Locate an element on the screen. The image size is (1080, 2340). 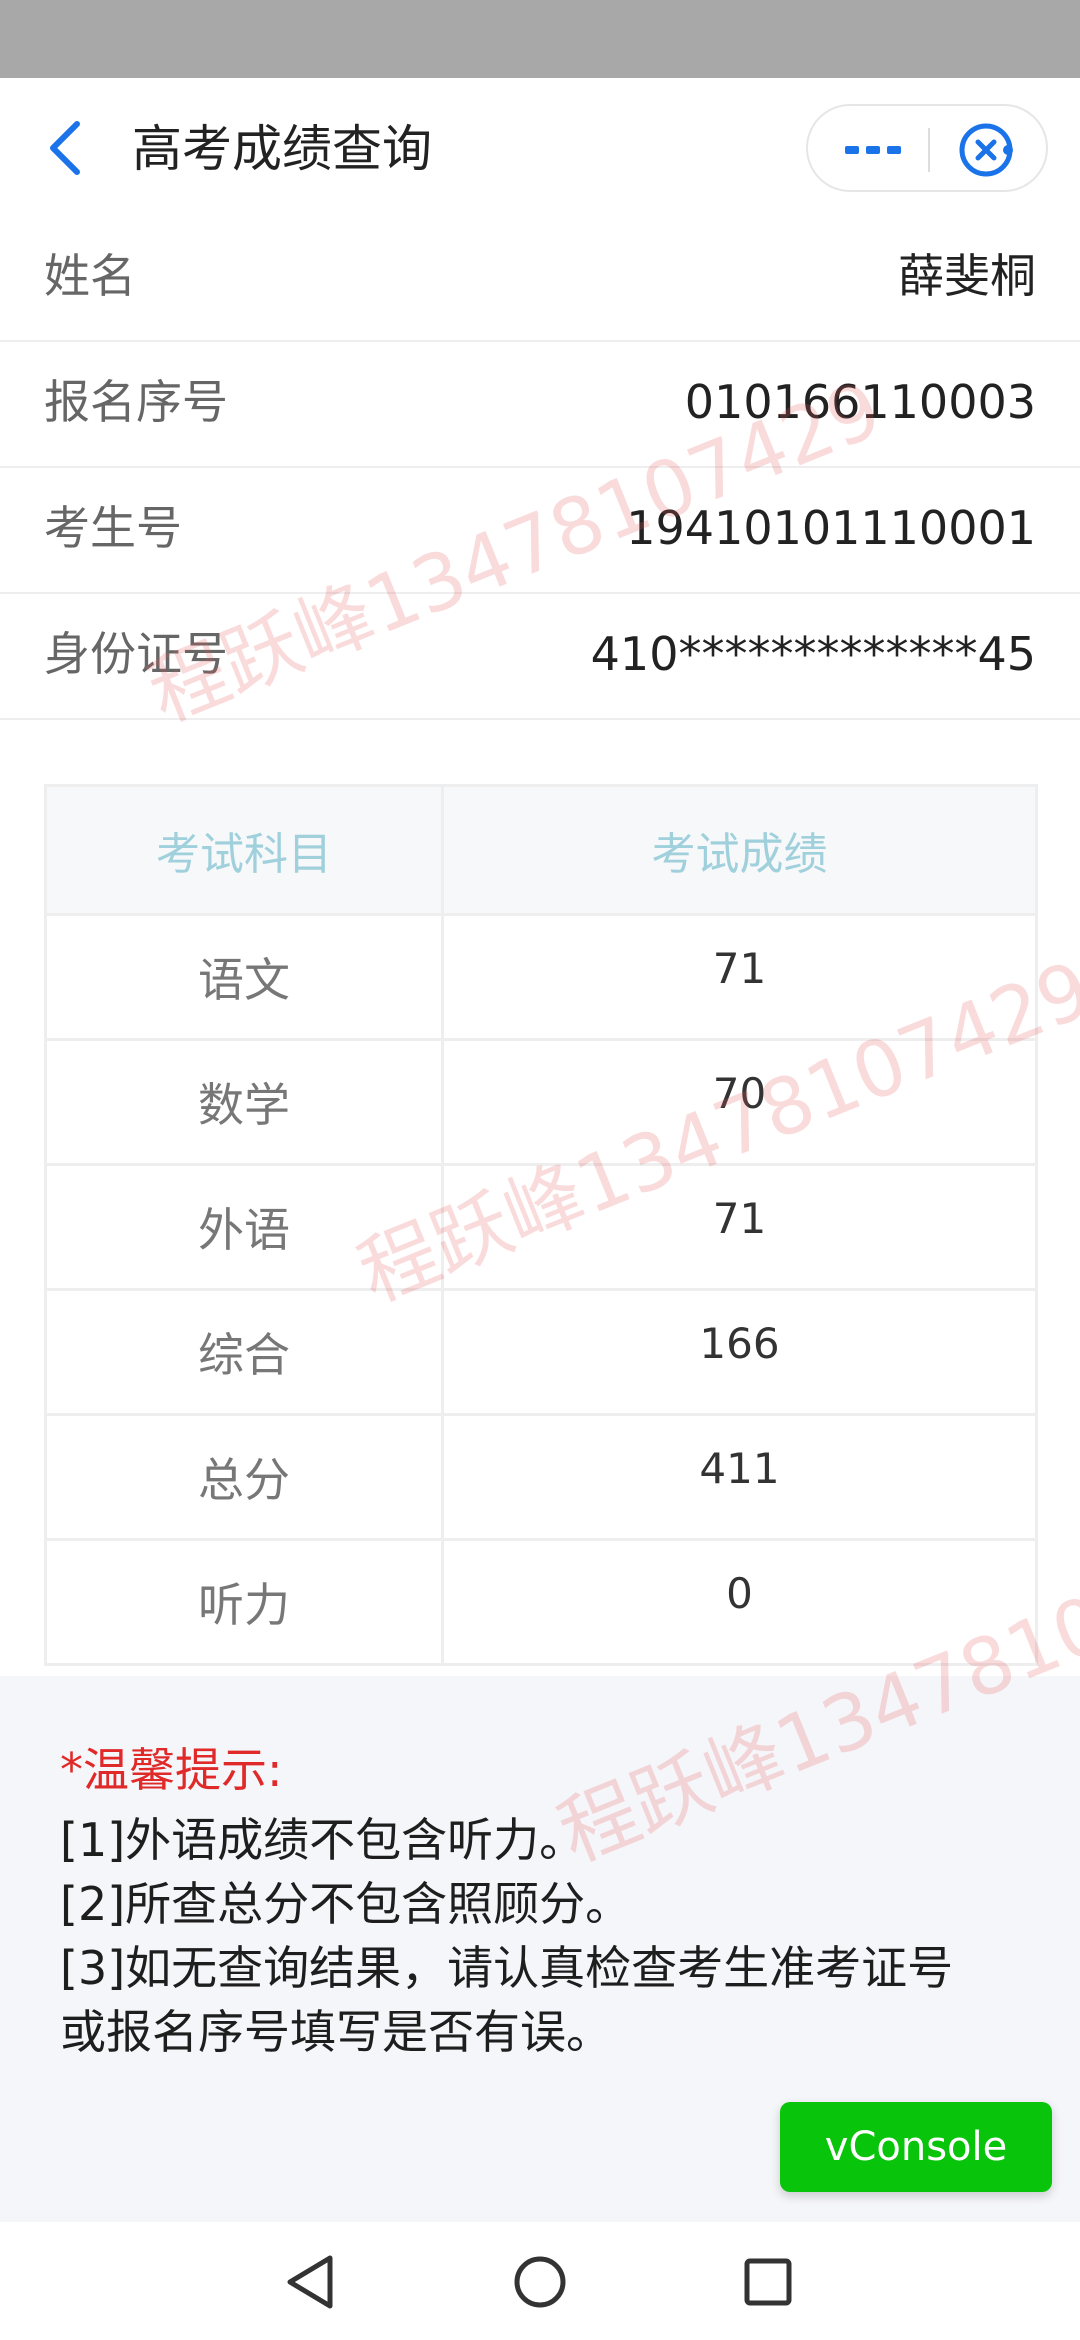
info-value: 410*************45 is located at coordinates (813, 654).